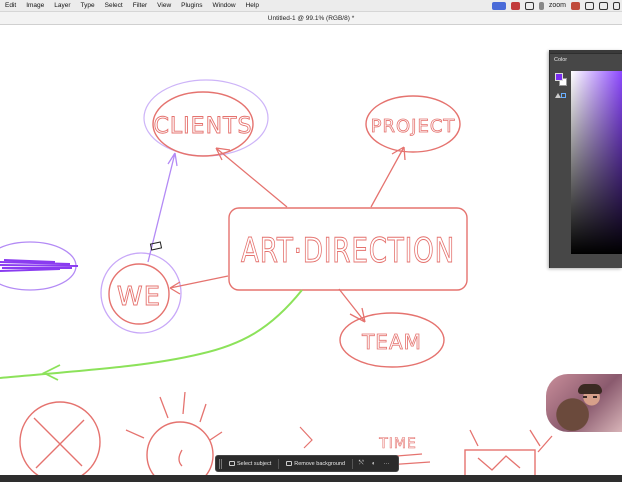 Image resolution: width=622 pixels, height=482 pixels. What do you see at coordinates (139, 297) in the screenshot?
I see `we-label: WE` at bounding box center [139, 297].